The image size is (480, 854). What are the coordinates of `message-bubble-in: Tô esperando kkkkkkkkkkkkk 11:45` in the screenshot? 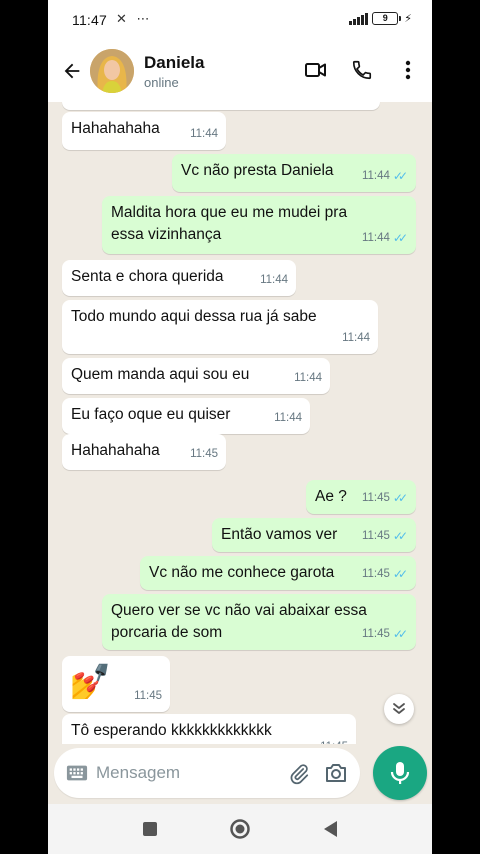 It's located at (209, 729).